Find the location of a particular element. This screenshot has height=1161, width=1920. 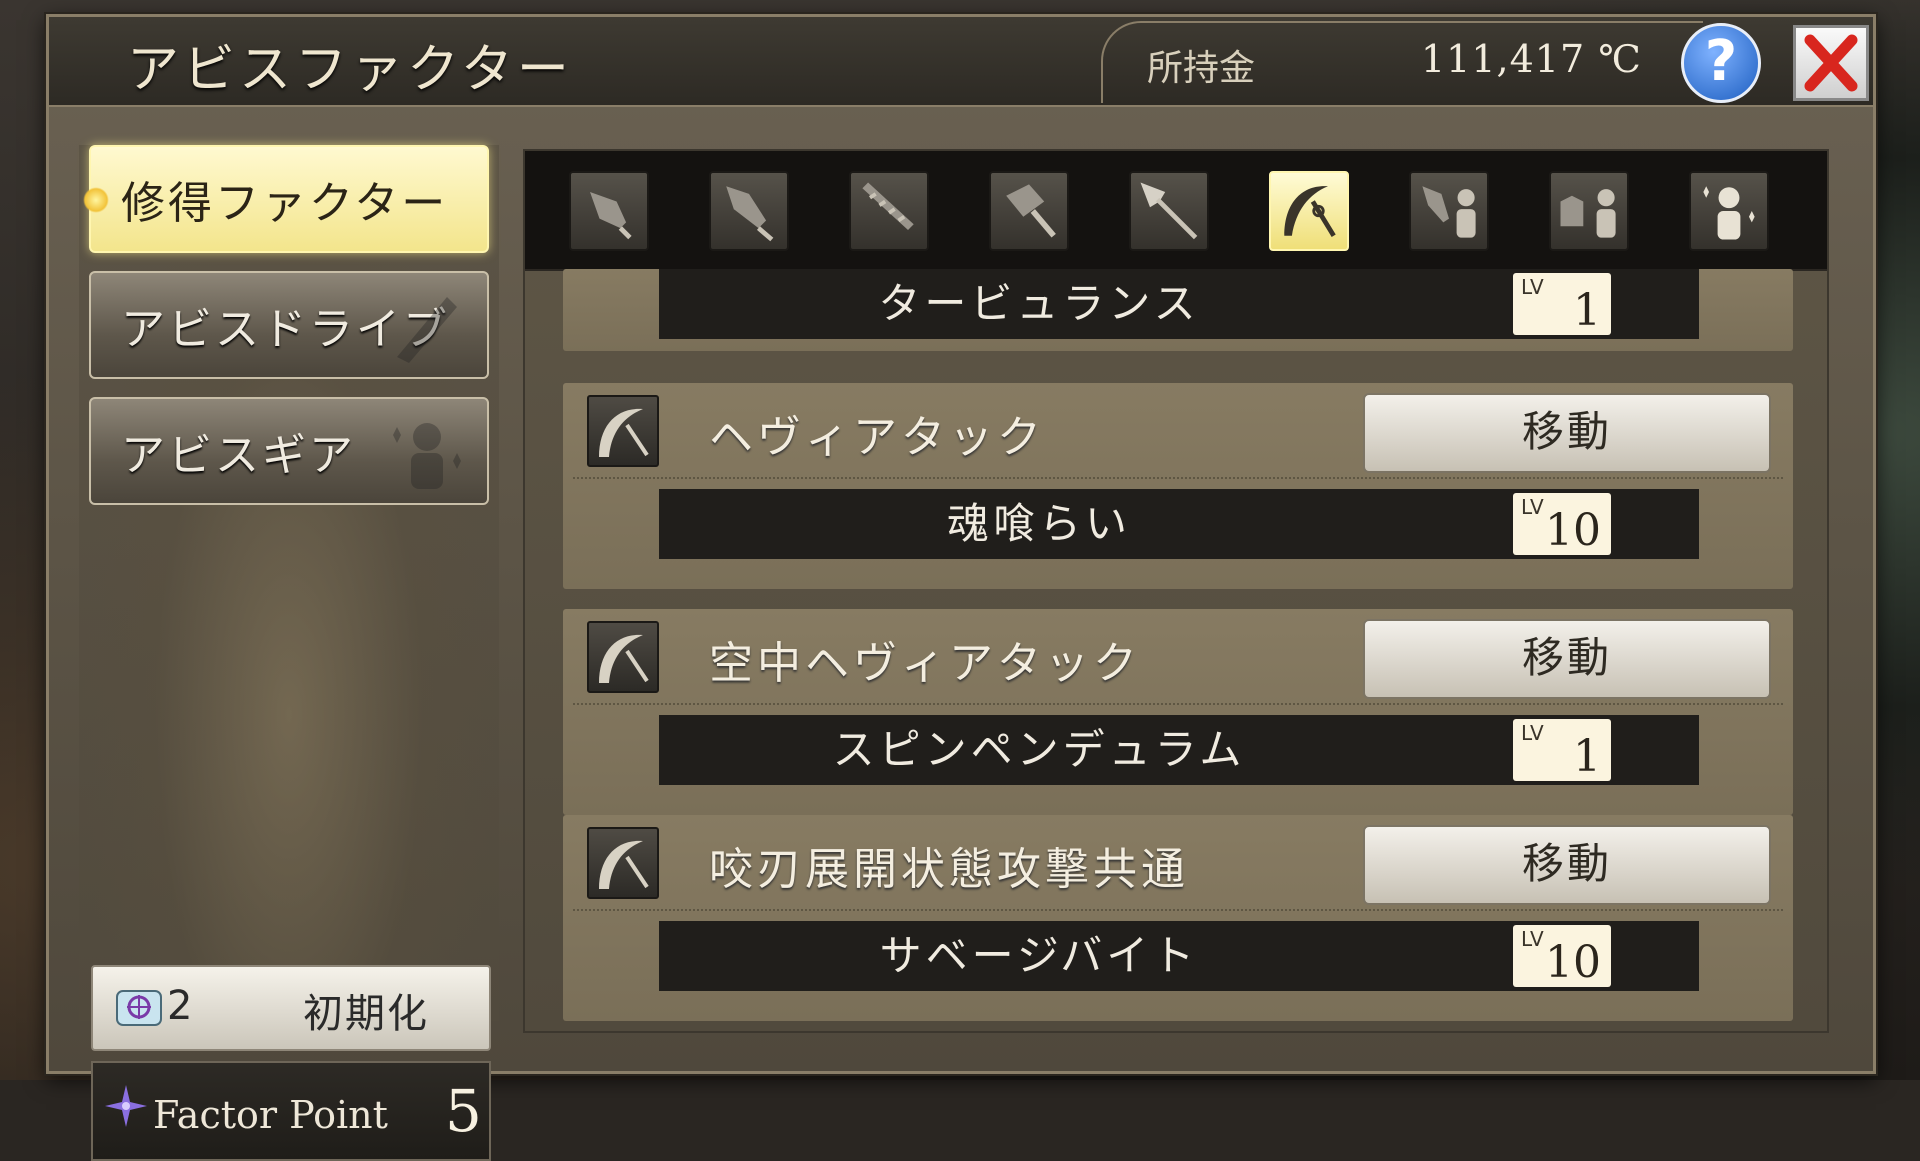

sidebar-item-abyss-gear: アビスギア is located at coordinates (289, 451).